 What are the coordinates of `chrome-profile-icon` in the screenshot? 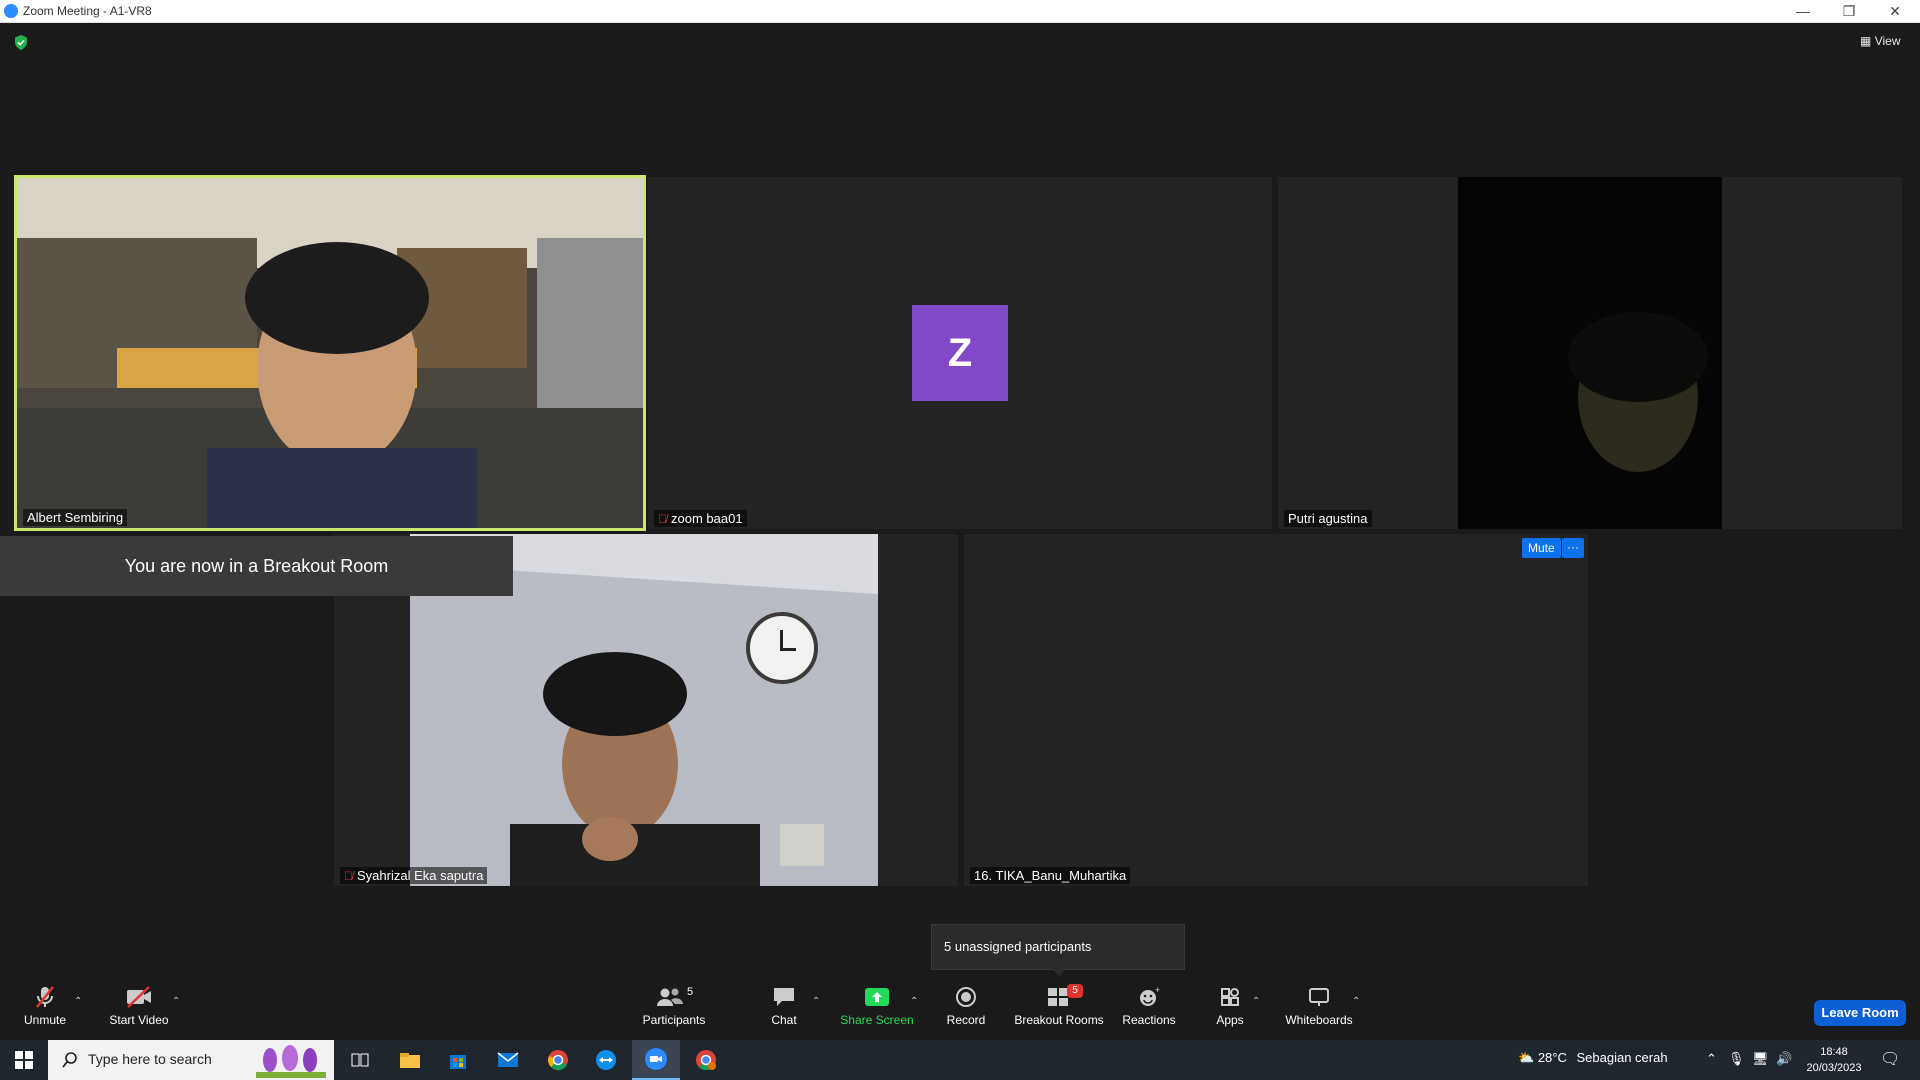 It's located at (706, 1060).